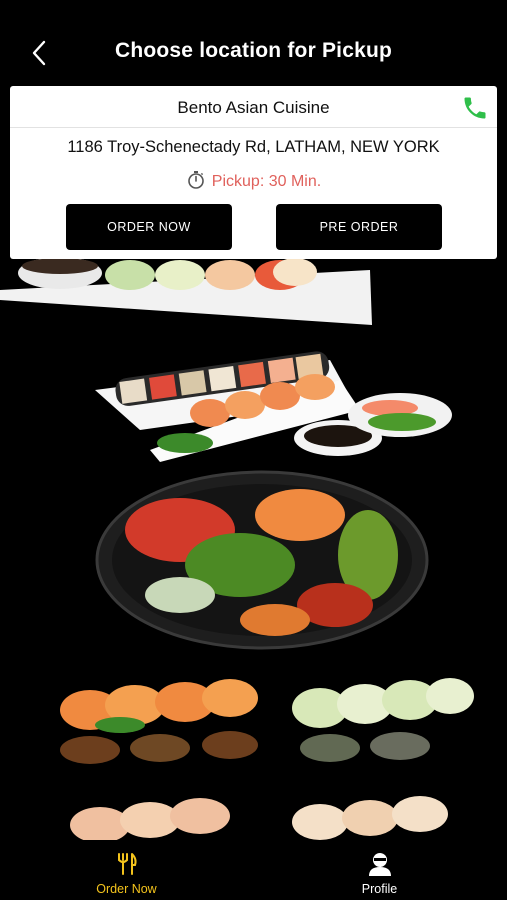 The image size is (507, 900). I want to click on page-title: Choose location for Pickup, so click(253, 50).